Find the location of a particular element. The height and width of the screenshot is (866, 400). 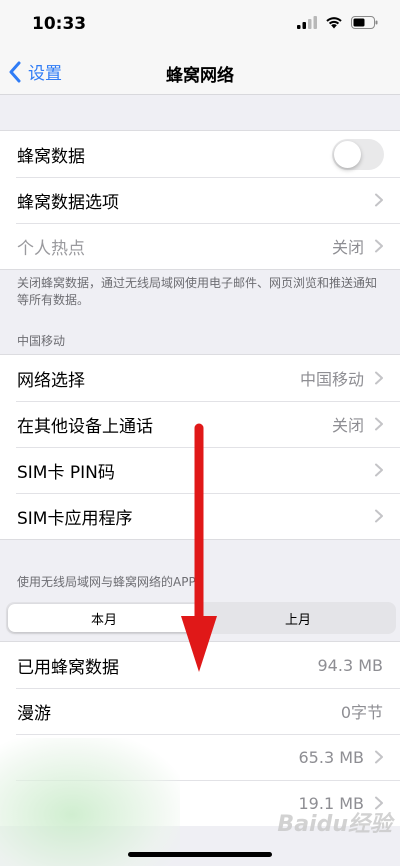

roaming-row: 漫游 0字节 is located at coordinates (200, 711).